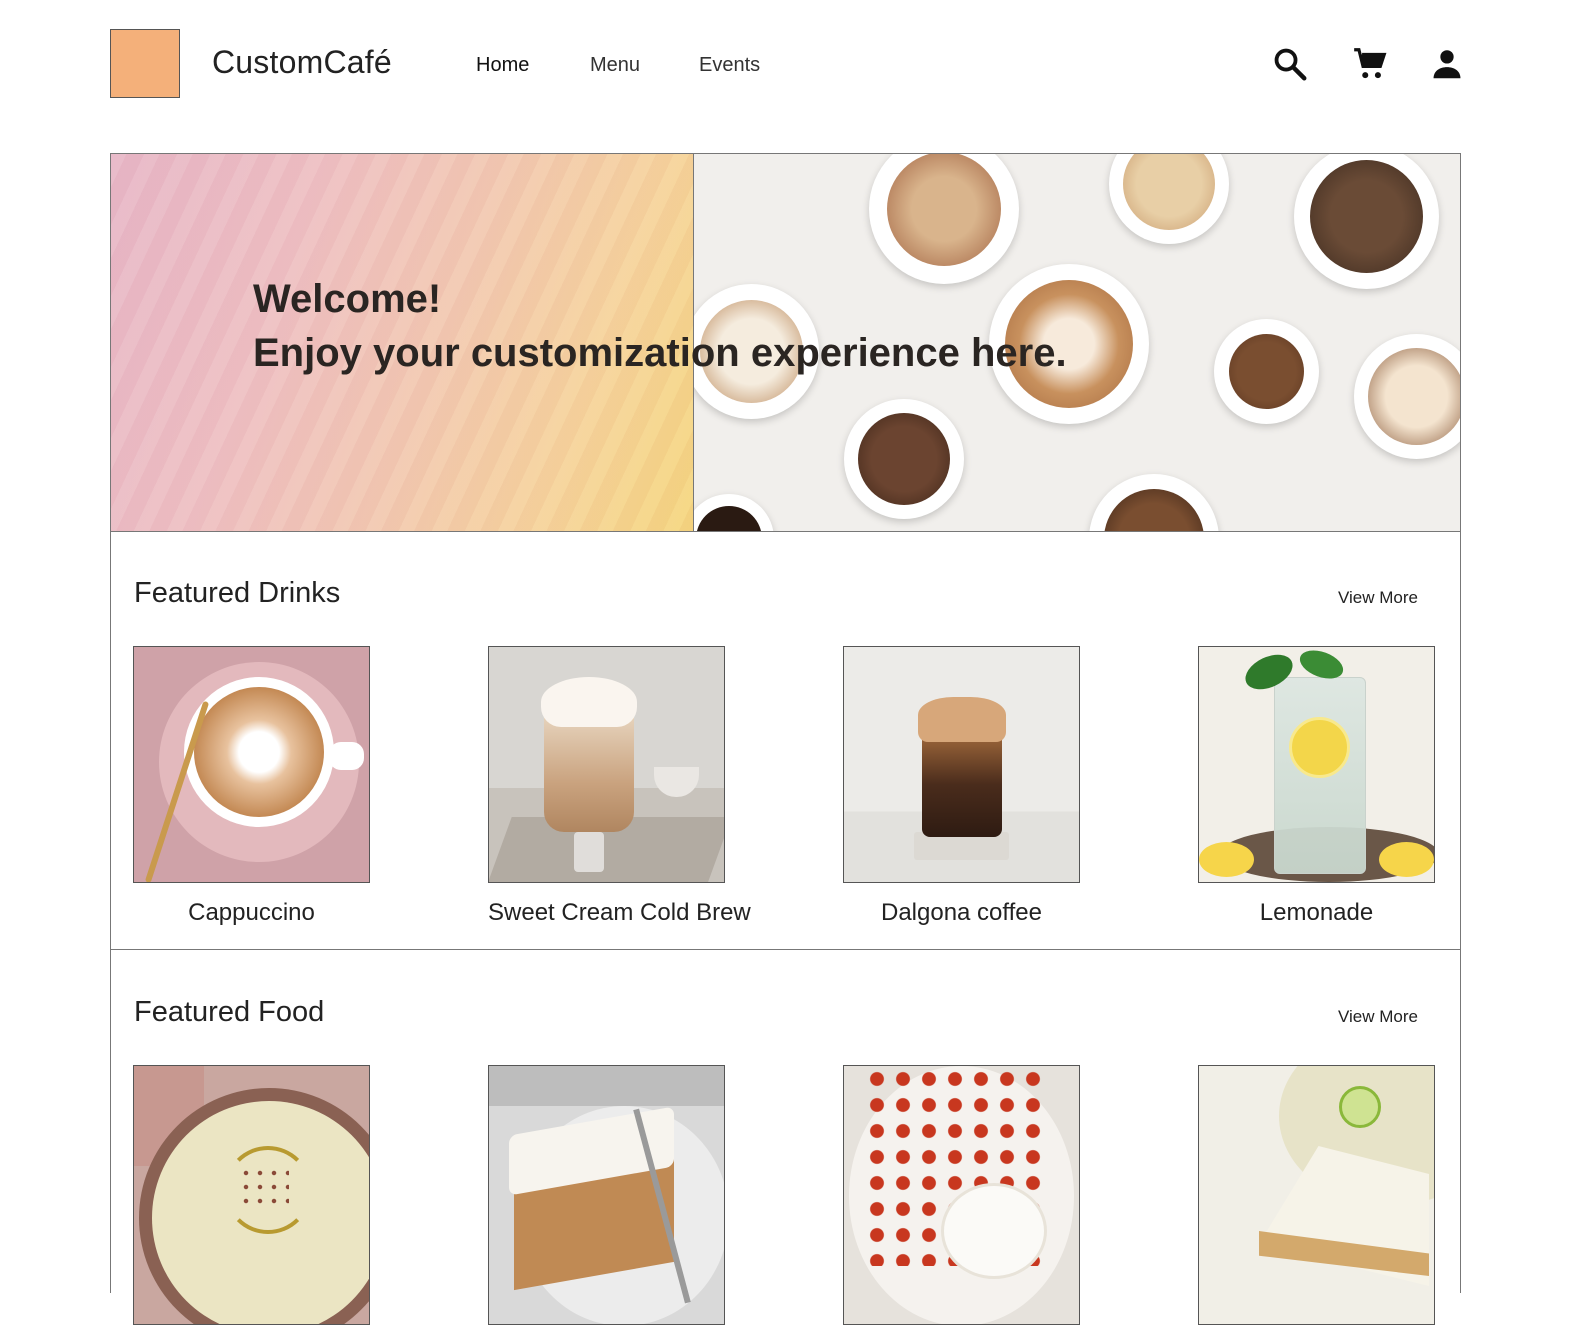 This screenshot has height=1325, width=1586. I want to click on drink-card-cappuccino: Cappuccino, so click(251, 786).